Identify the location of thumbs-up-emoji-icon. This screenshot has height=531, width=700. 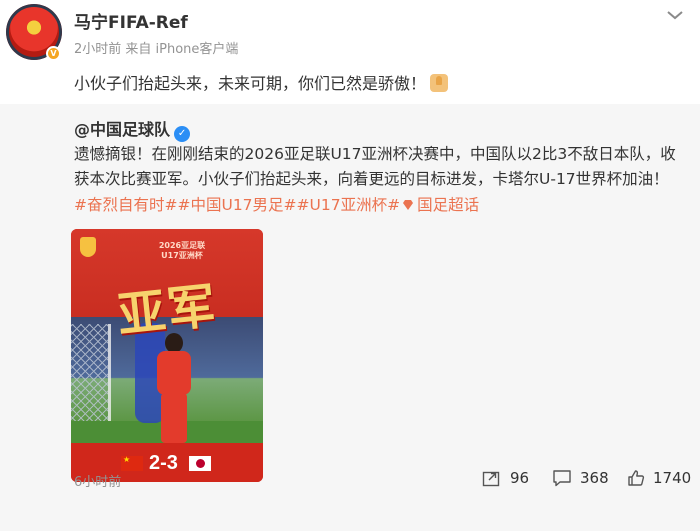
(439, 83).